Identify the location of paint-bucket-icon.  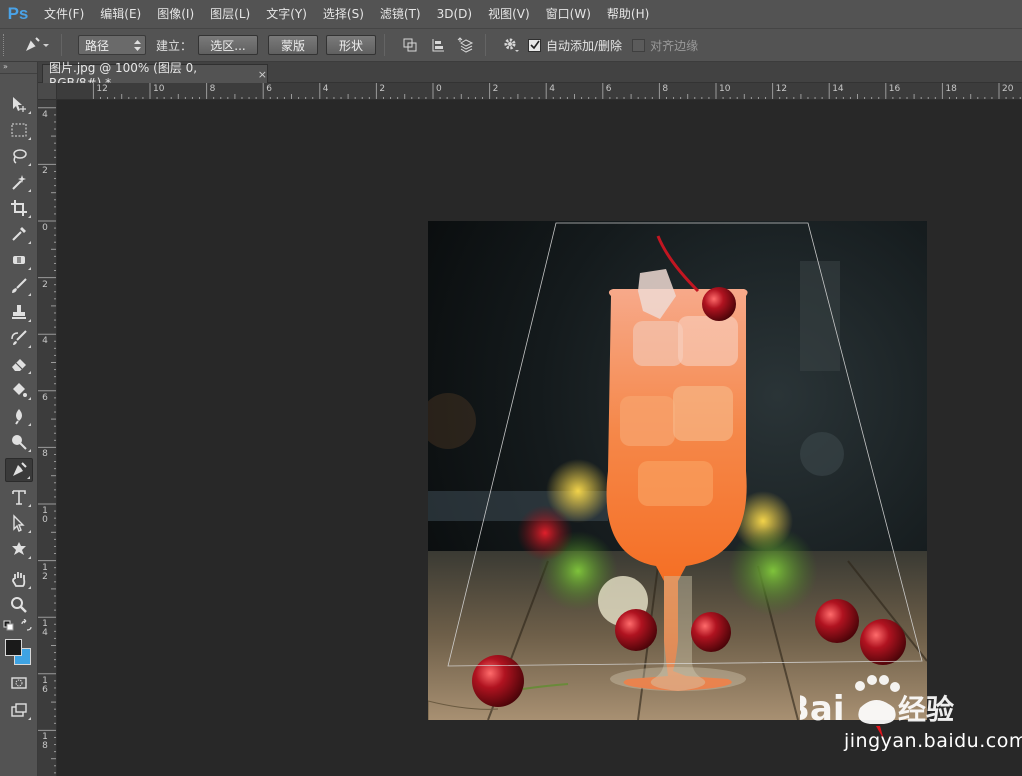
(20, 390).